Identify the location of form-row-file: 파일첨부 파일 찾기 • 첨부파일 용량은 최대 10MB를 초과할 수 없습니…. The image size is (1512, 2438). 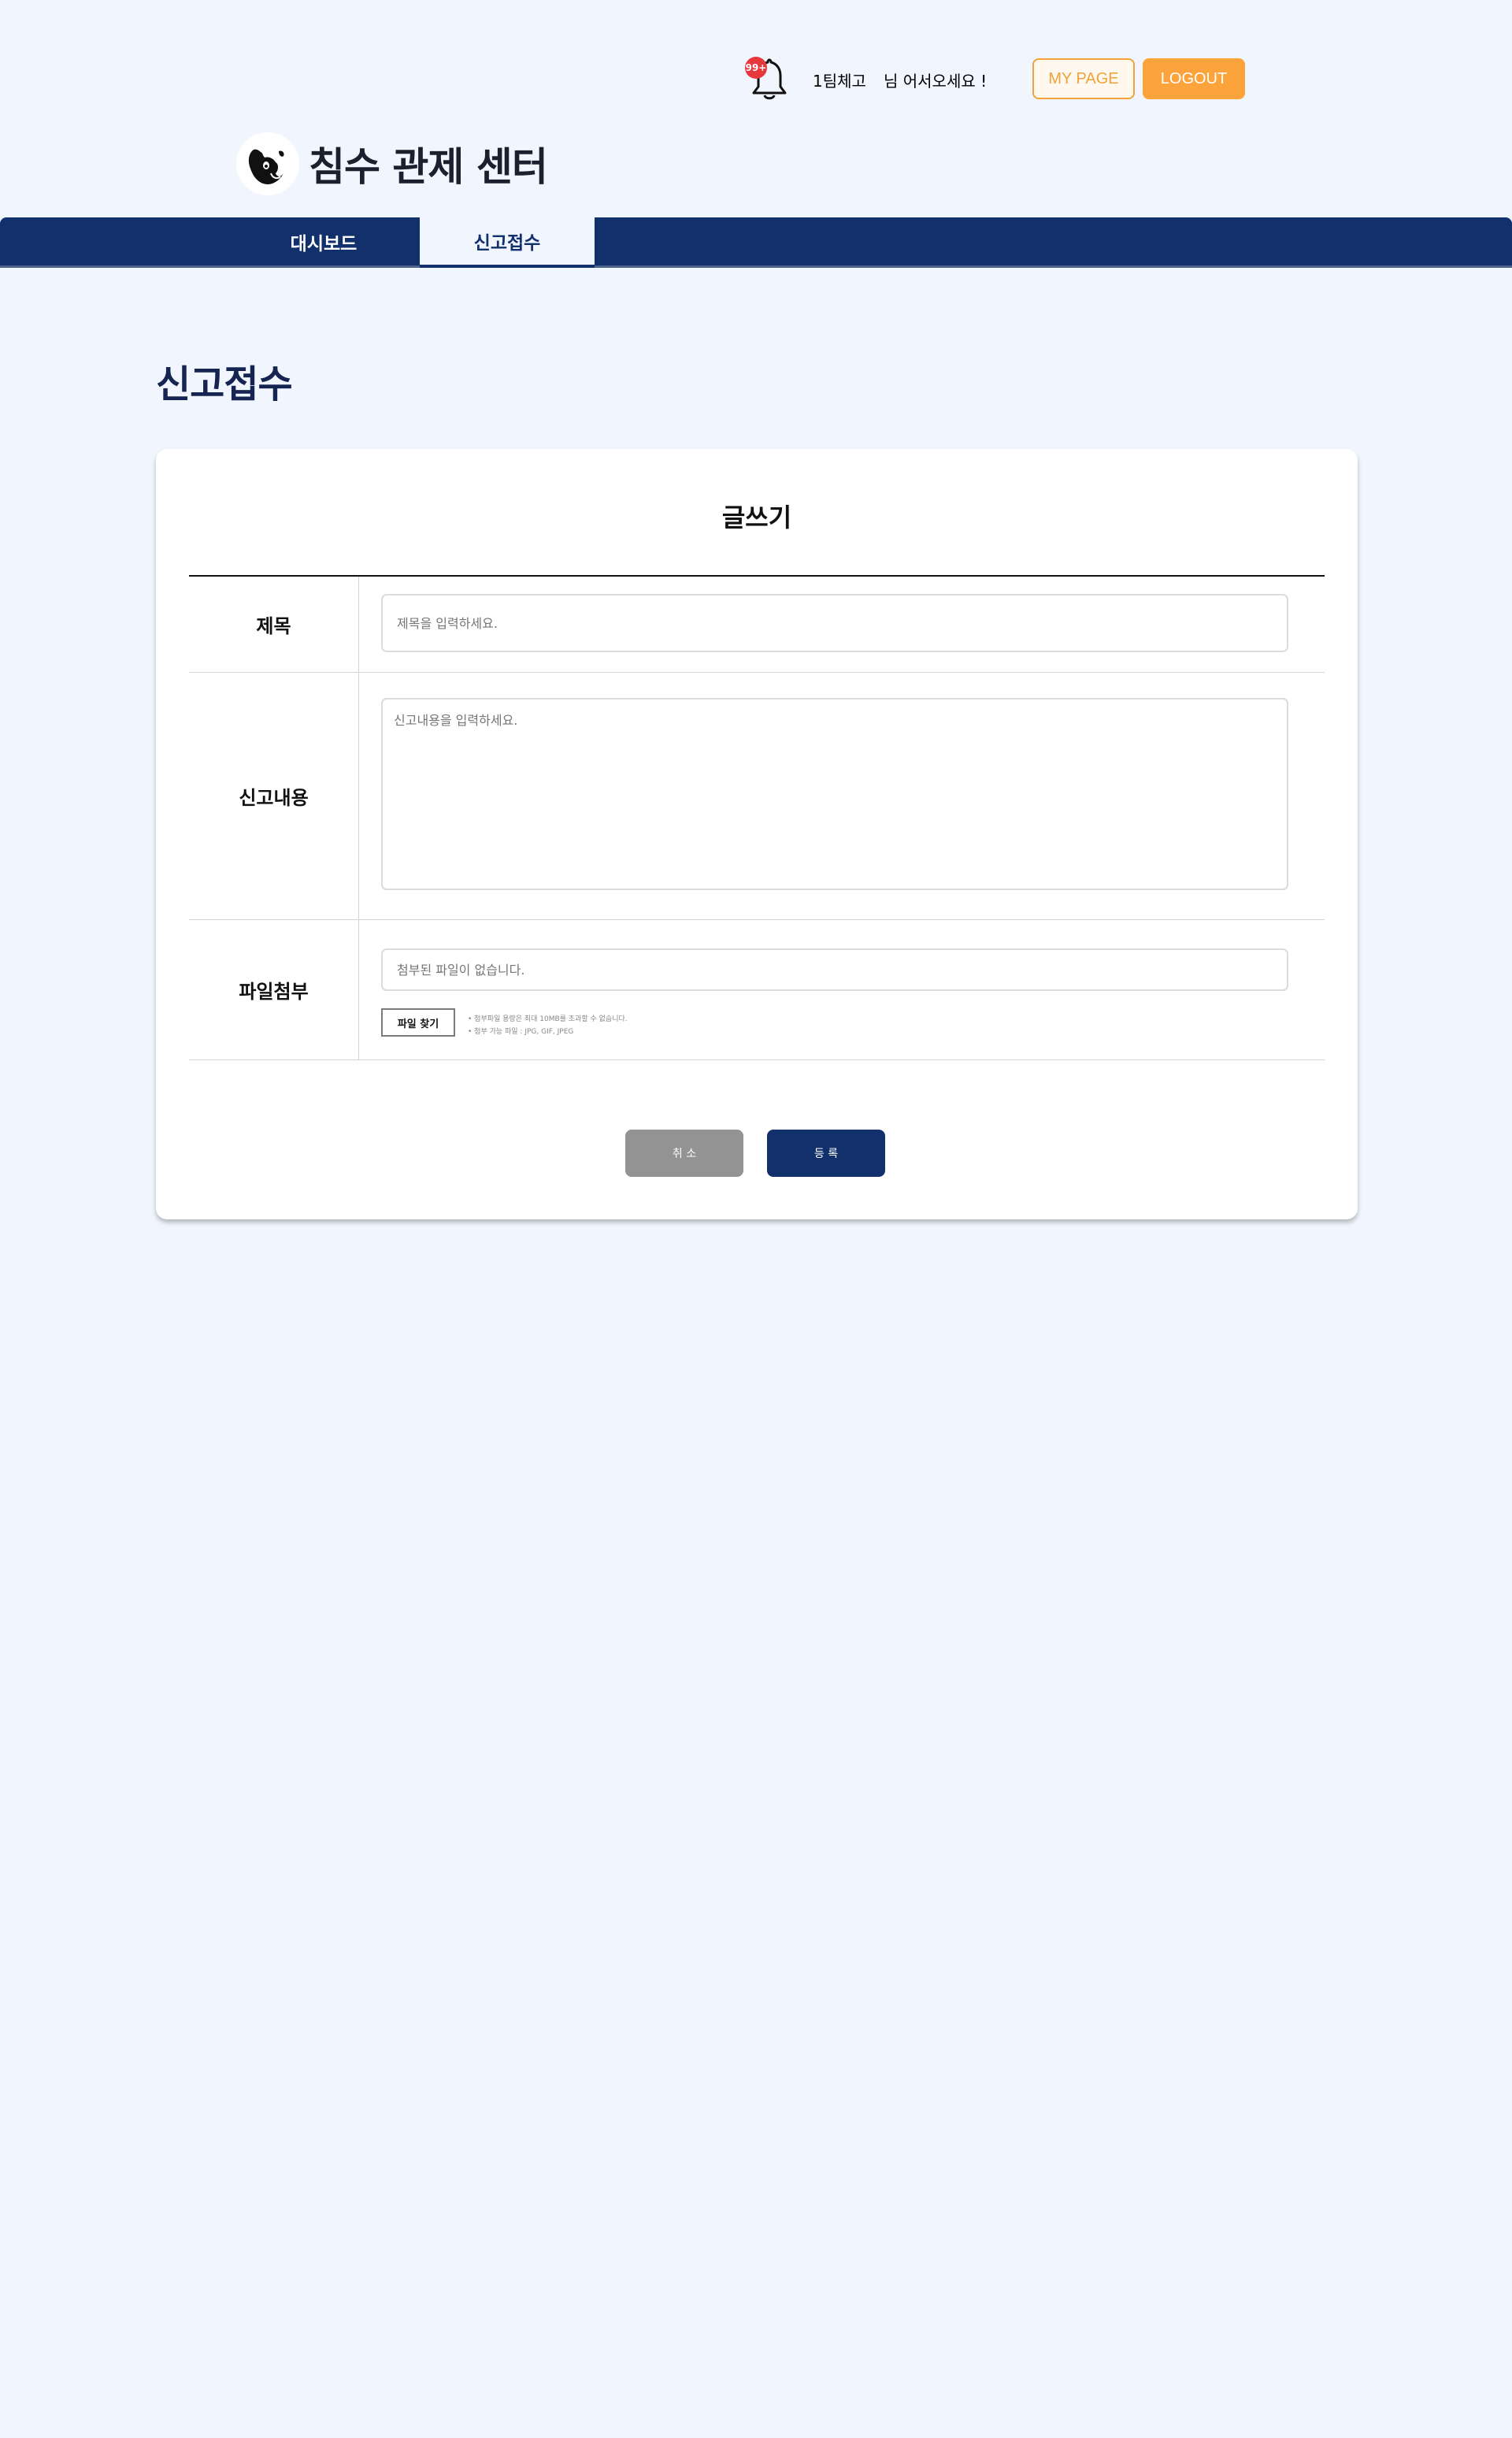
(757, 990).